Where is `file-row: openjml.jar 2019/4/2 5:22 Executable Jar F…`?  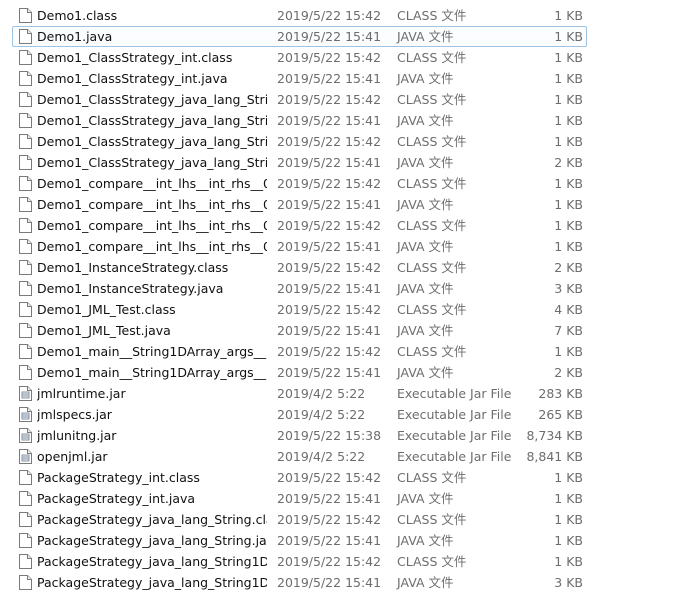 file-row: openjml.jar 2019/4/2 5:22 Executable Jar F… is located at coordinates (349, 456).